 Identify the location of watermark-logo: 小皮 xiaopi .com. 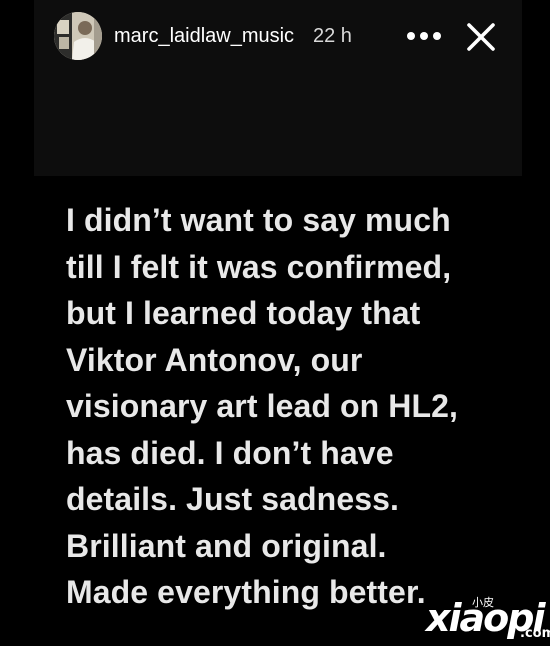
(487, 614).